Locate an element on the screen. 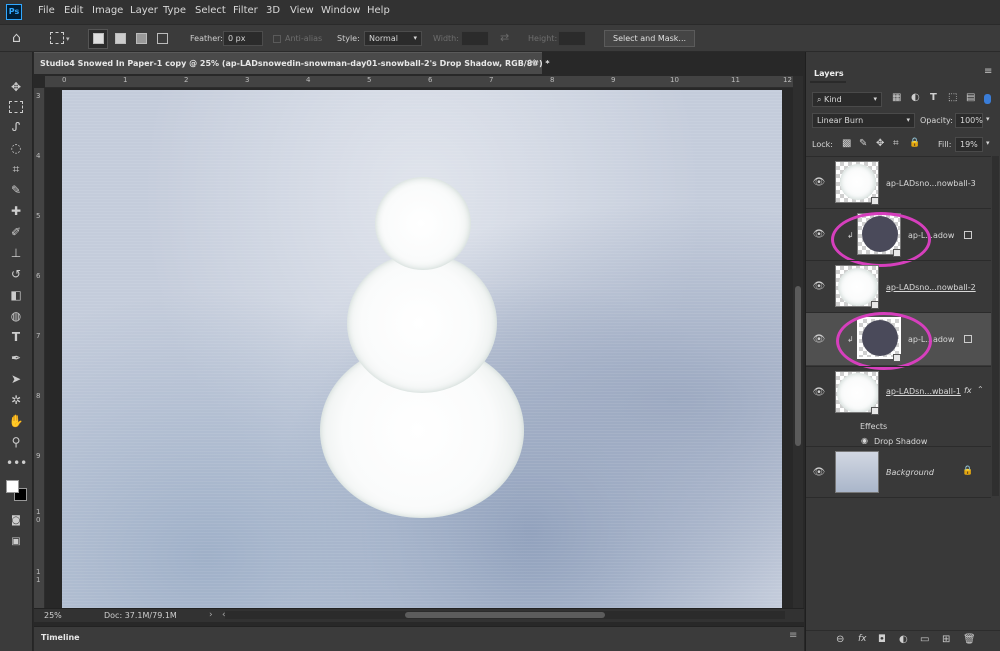  shape-filter-icon: ⬚ is located at coordinates (952, 97).